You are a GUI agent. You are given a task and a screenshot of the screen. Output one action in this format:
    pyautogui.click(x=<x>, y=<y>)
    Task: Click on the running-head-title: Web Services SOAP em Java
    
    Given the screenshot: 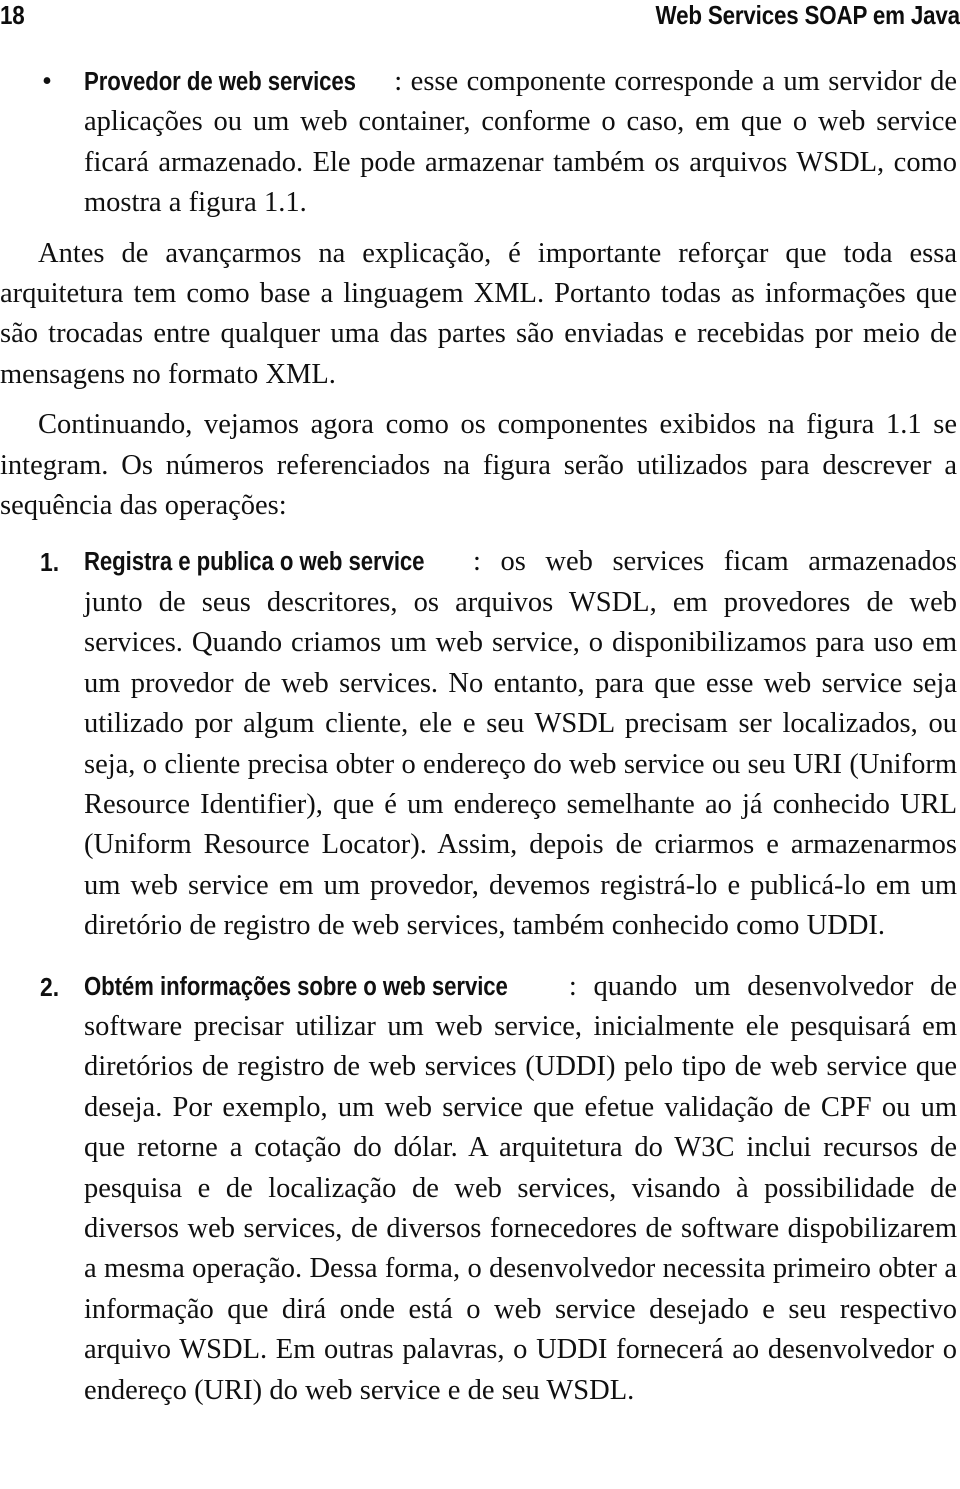 What is the action you would take?
    pyautogui.click(x=807, y=15)
    